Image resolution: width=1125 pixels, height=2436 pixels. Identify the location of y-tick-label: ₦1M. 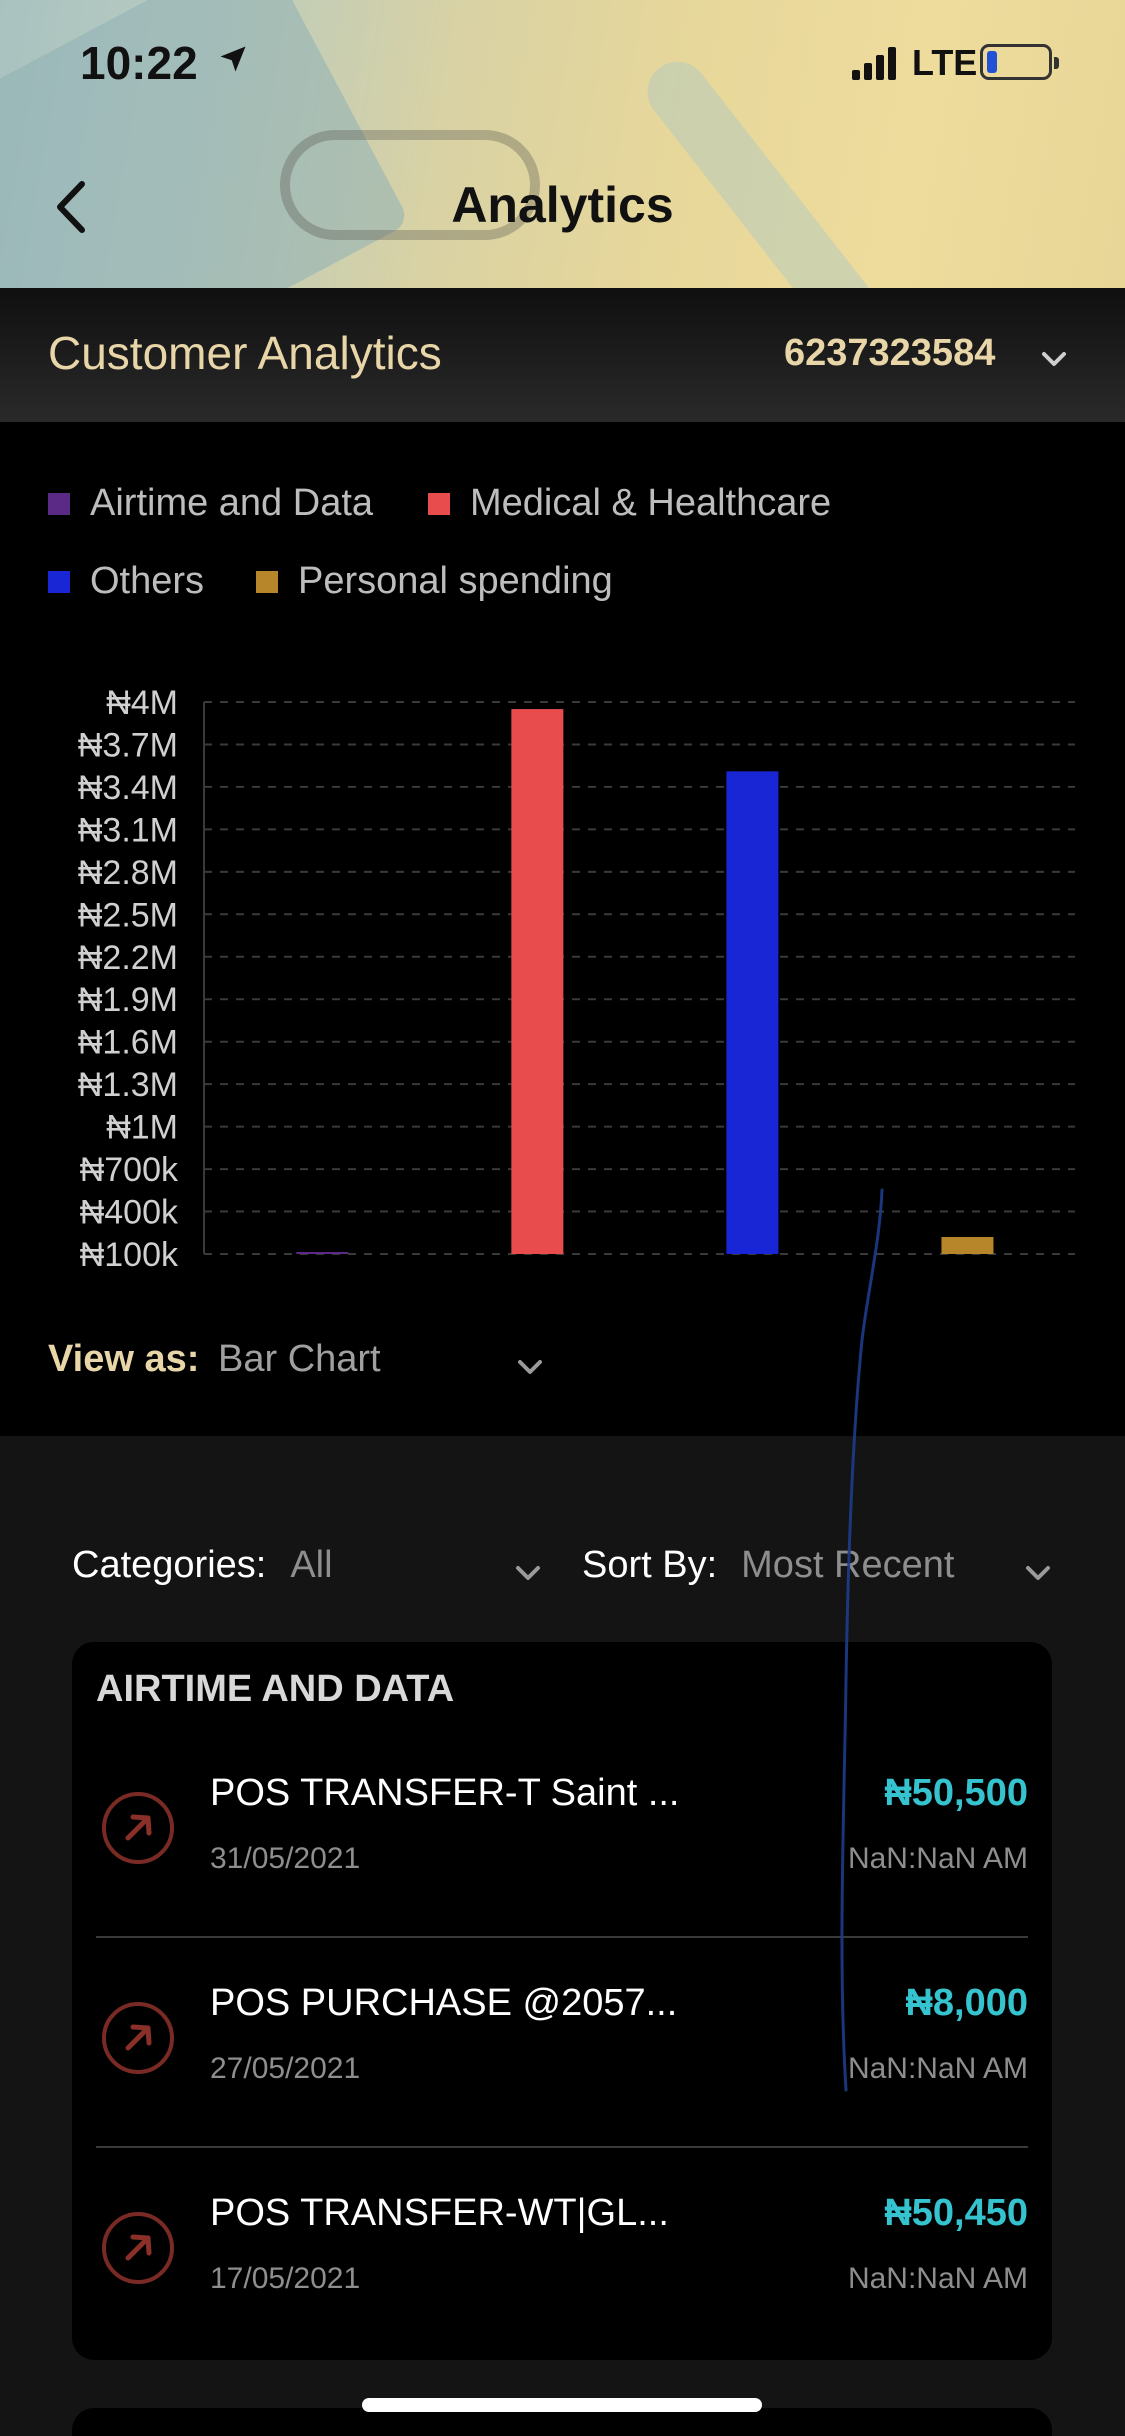
(142, 1128).